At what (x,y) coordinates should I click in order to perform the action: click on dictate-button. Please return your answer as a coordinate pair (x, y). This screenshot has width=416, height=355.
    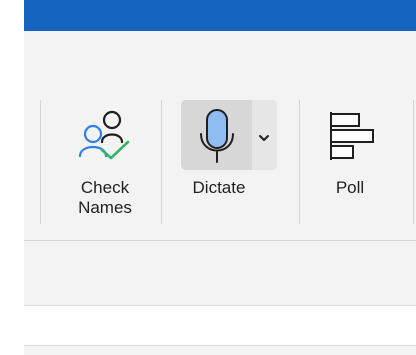
    Looking at the image, I should click on (216, 135).